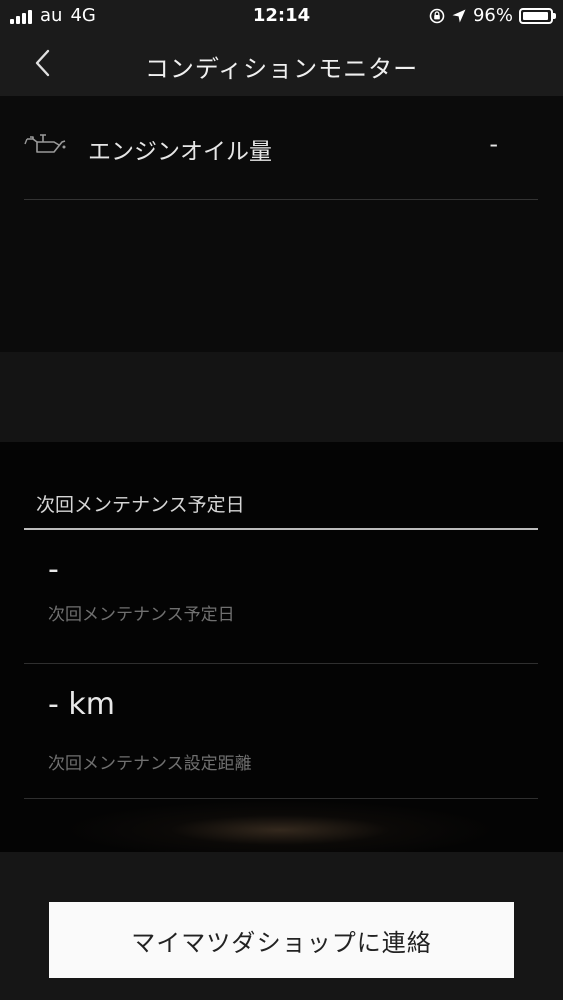  What do you see at coordinates (437, 15) in the screenshot?
I see `orientation-lock-icon` at bounding box center [437, 15].